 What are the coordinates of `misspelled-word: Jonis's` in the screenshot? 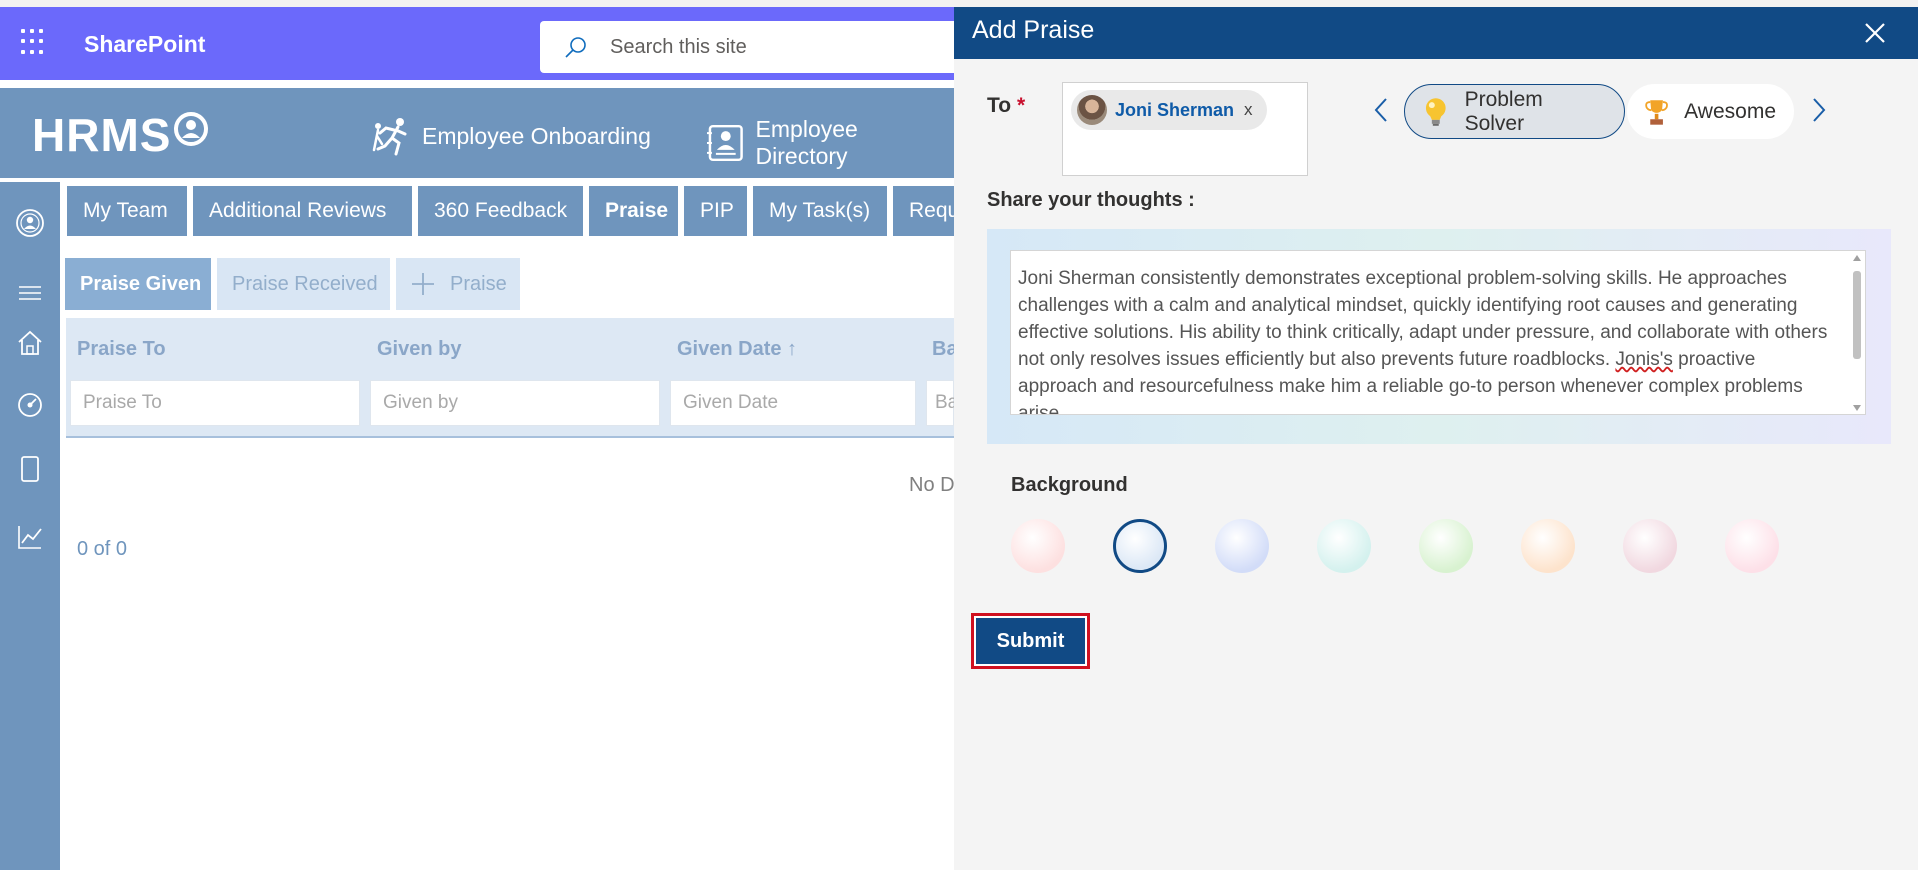 It's located at (1644, 359).